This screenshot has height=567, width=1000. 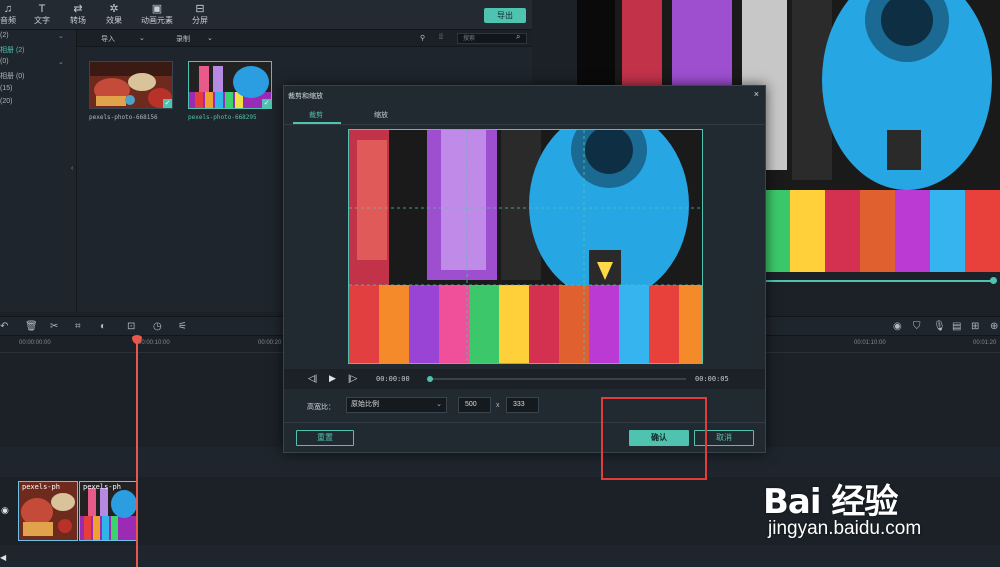 What do you see at coordinates (4, 35) in the screenshot?
I see `sidebar-item: (2)` at bounding box center [4, 35].